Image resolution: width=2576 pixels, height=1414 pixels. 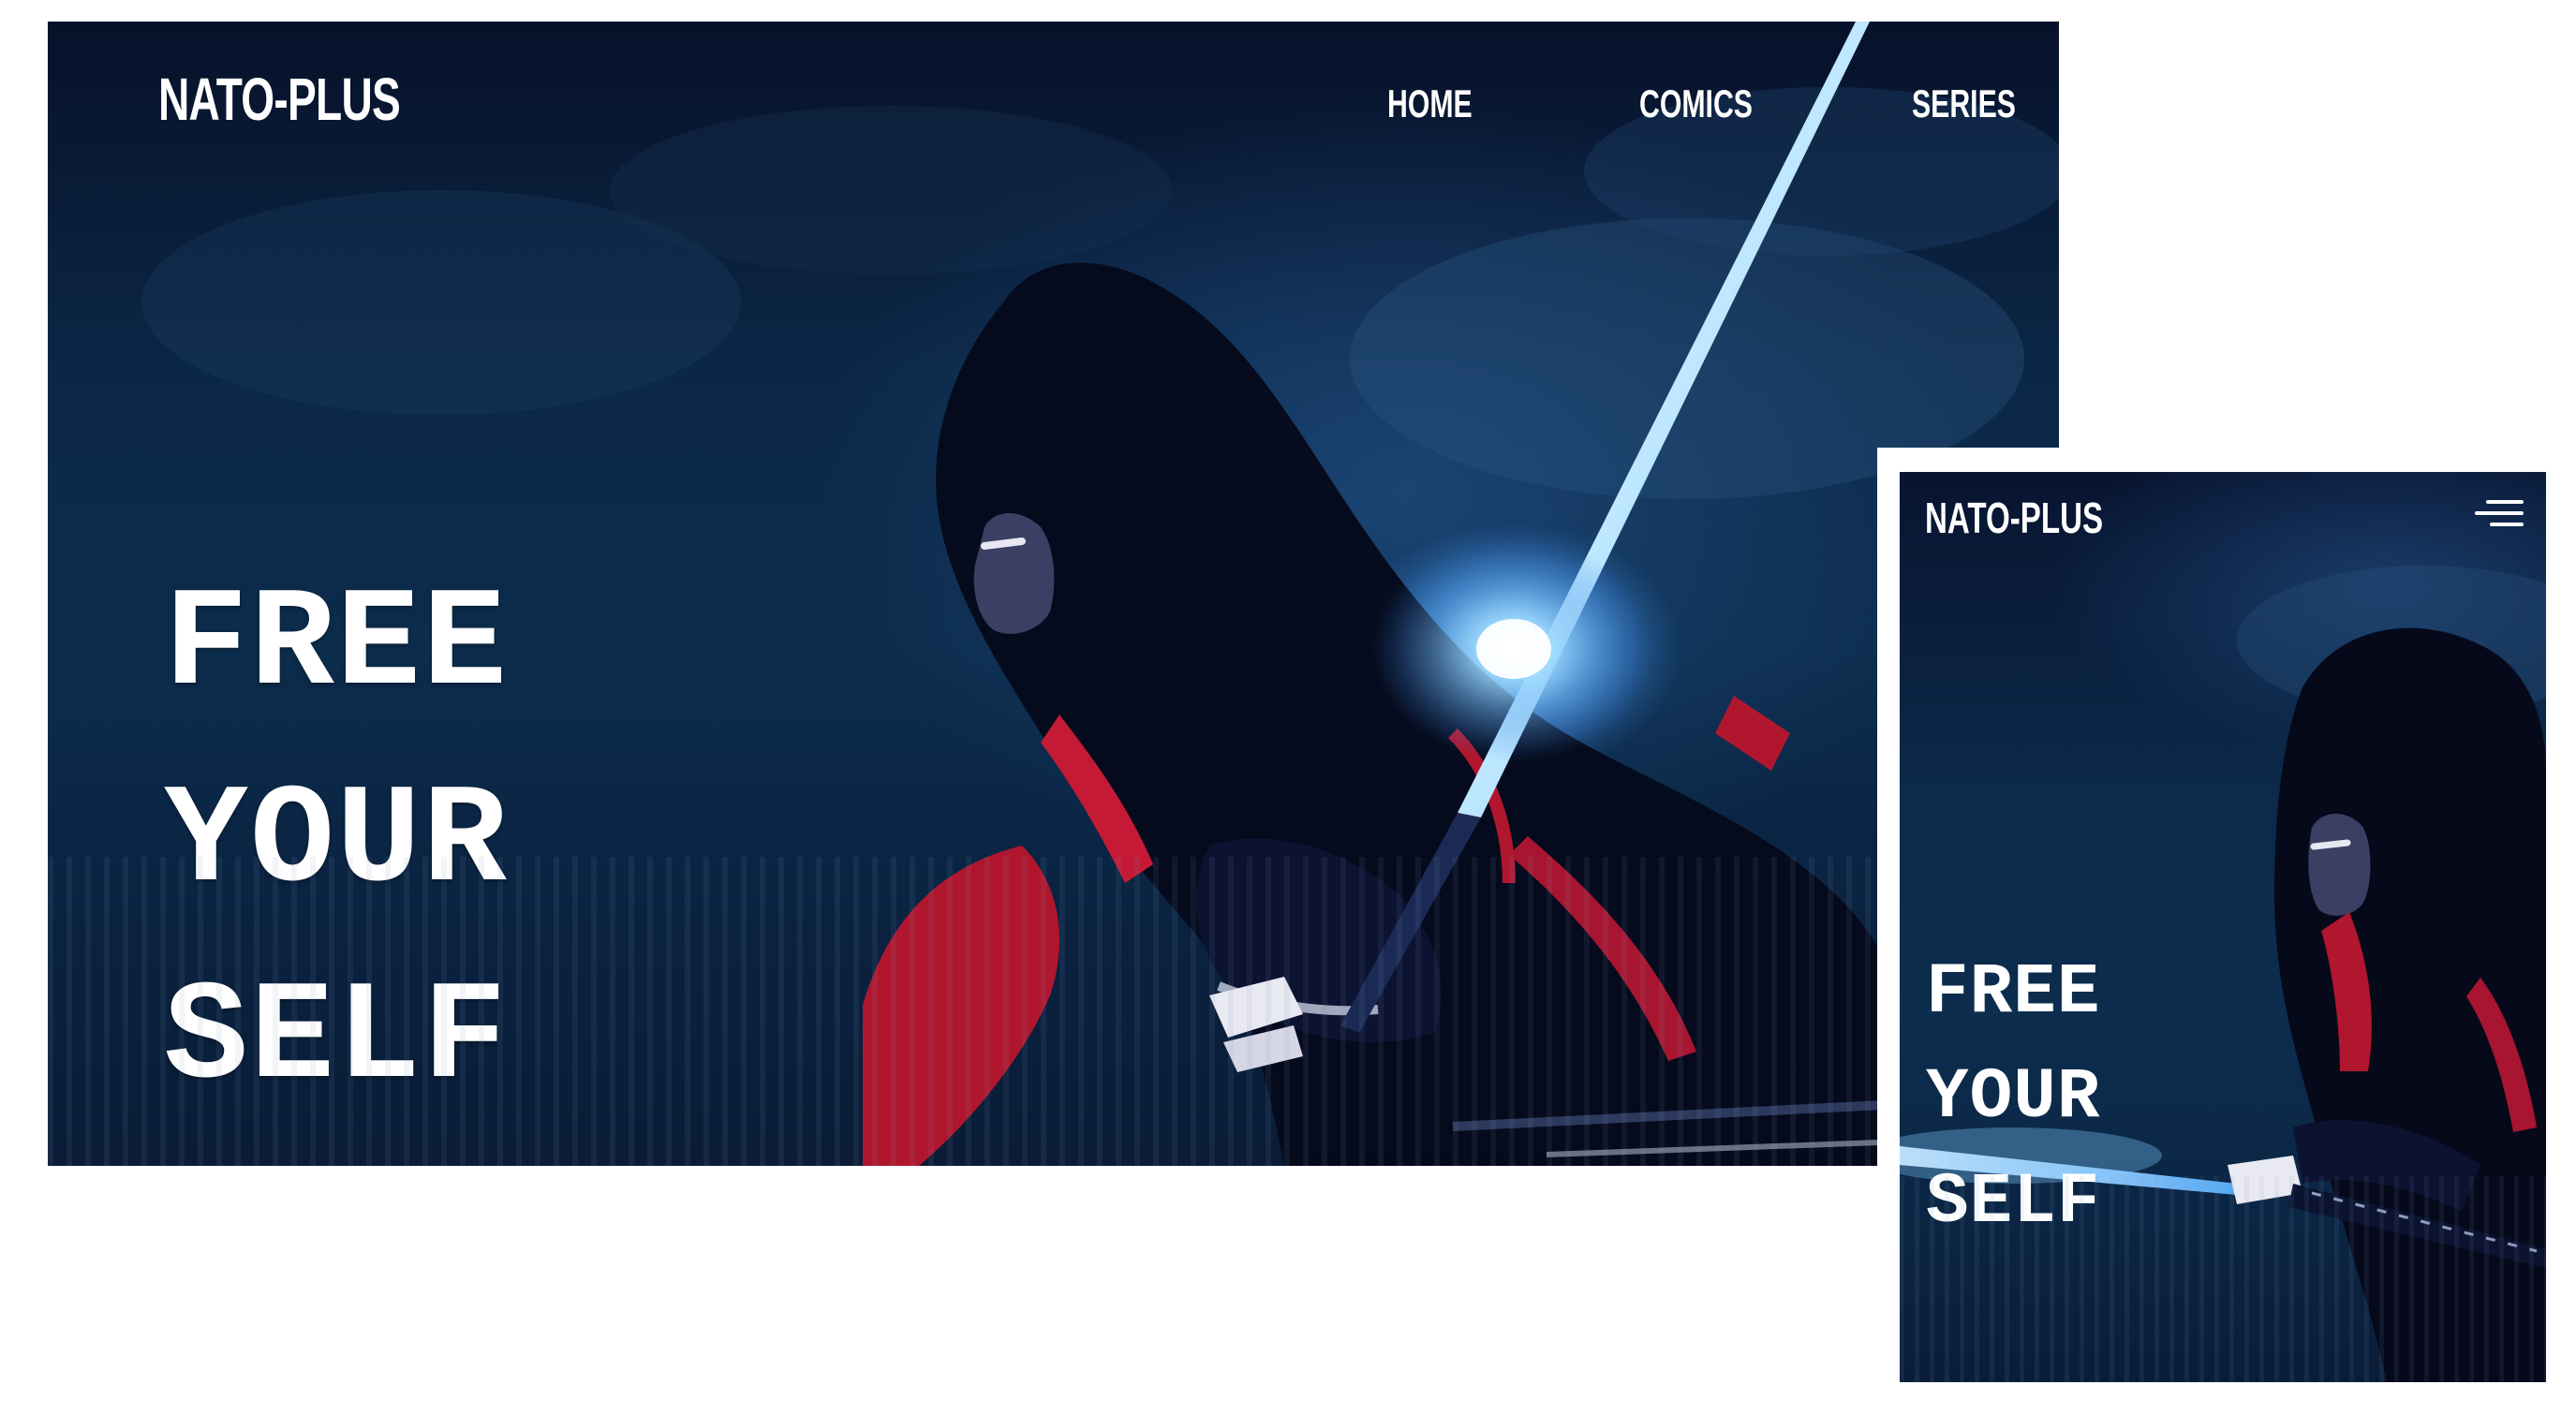 I want to click on hero-headline-line: SELF, so click(x=337, y=1039).